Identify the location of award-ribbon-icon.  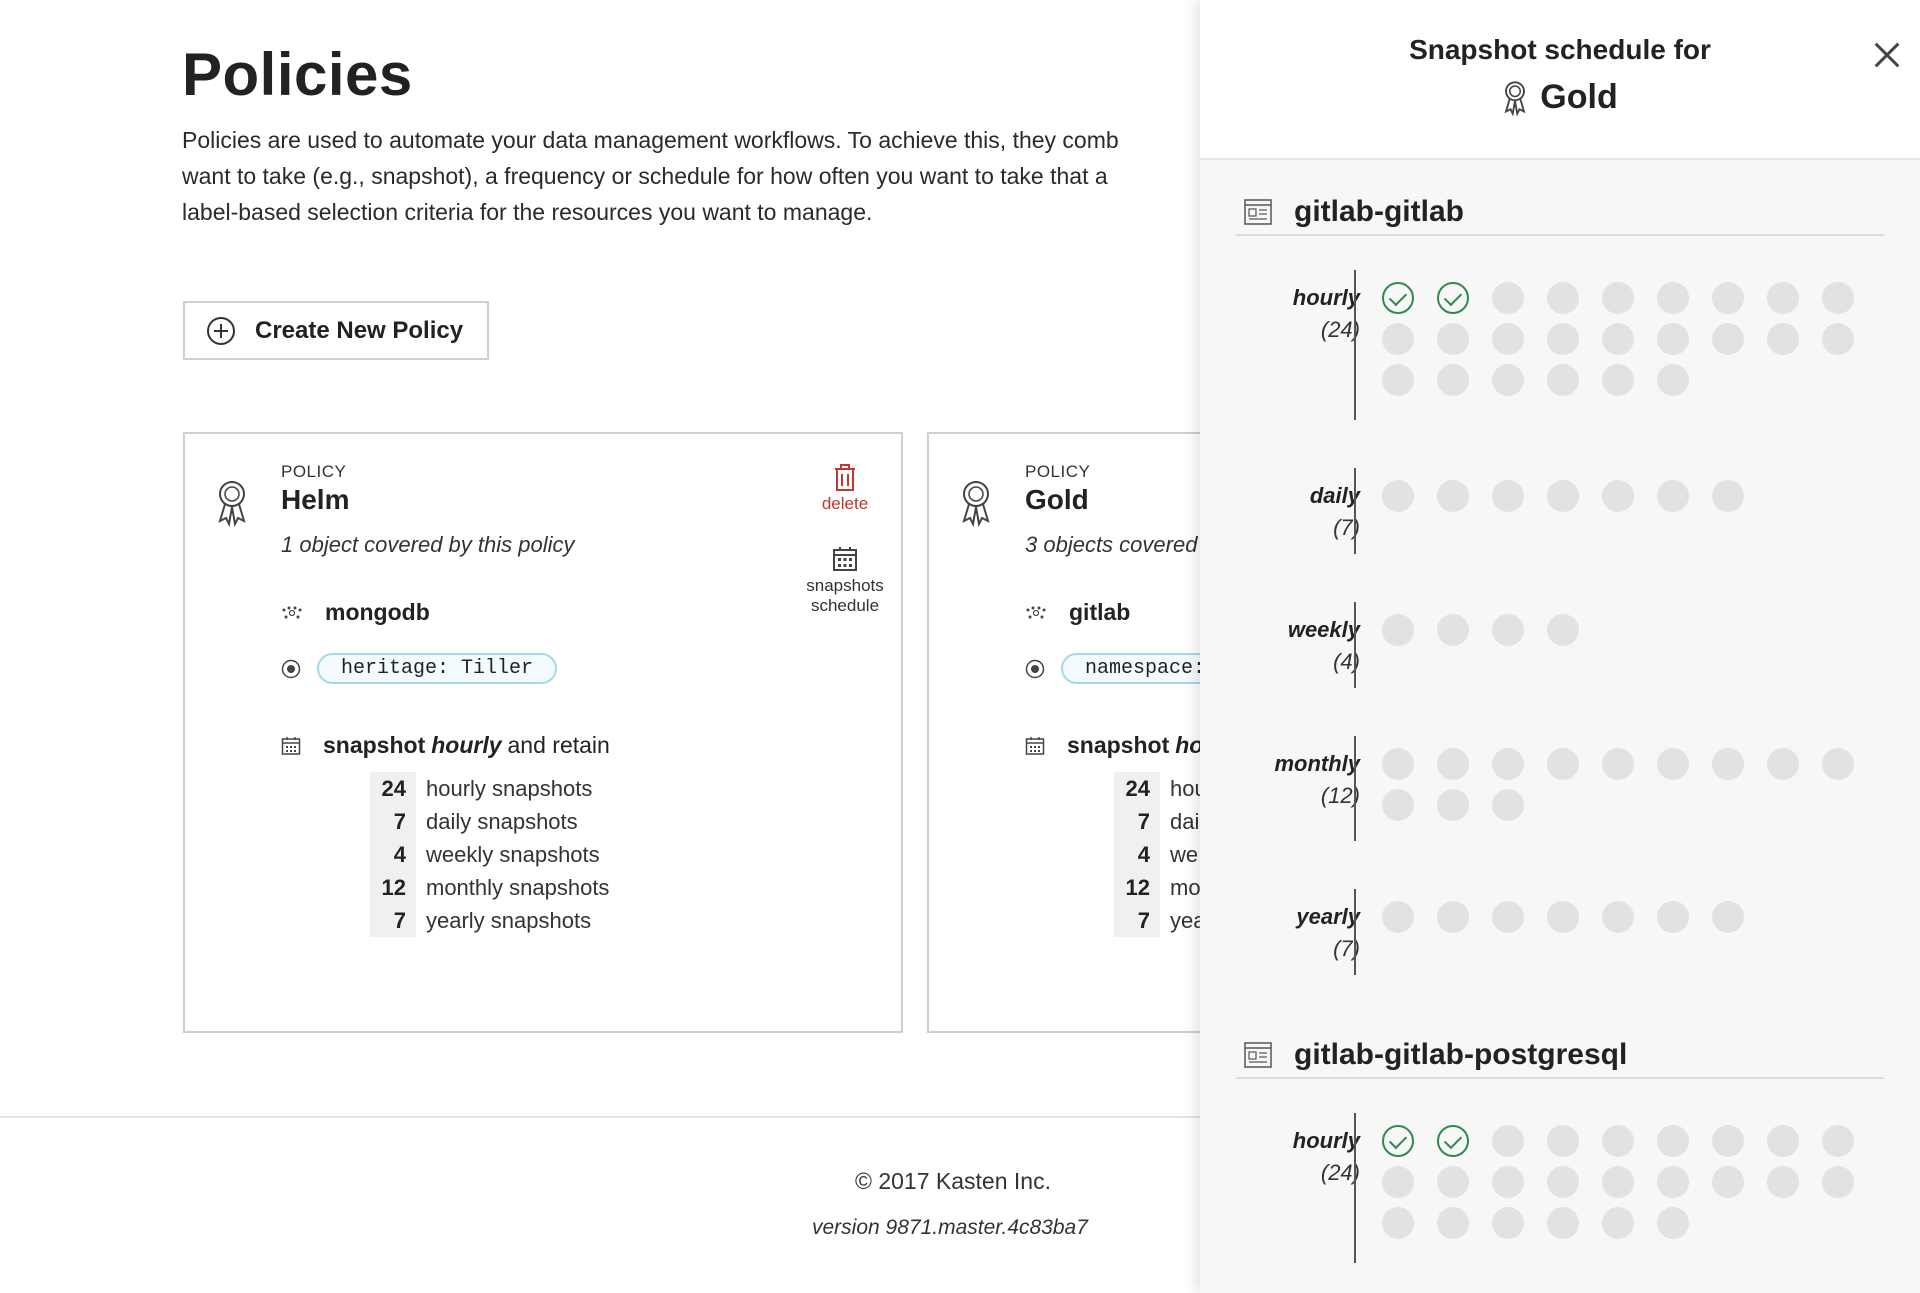
(1515, 98).